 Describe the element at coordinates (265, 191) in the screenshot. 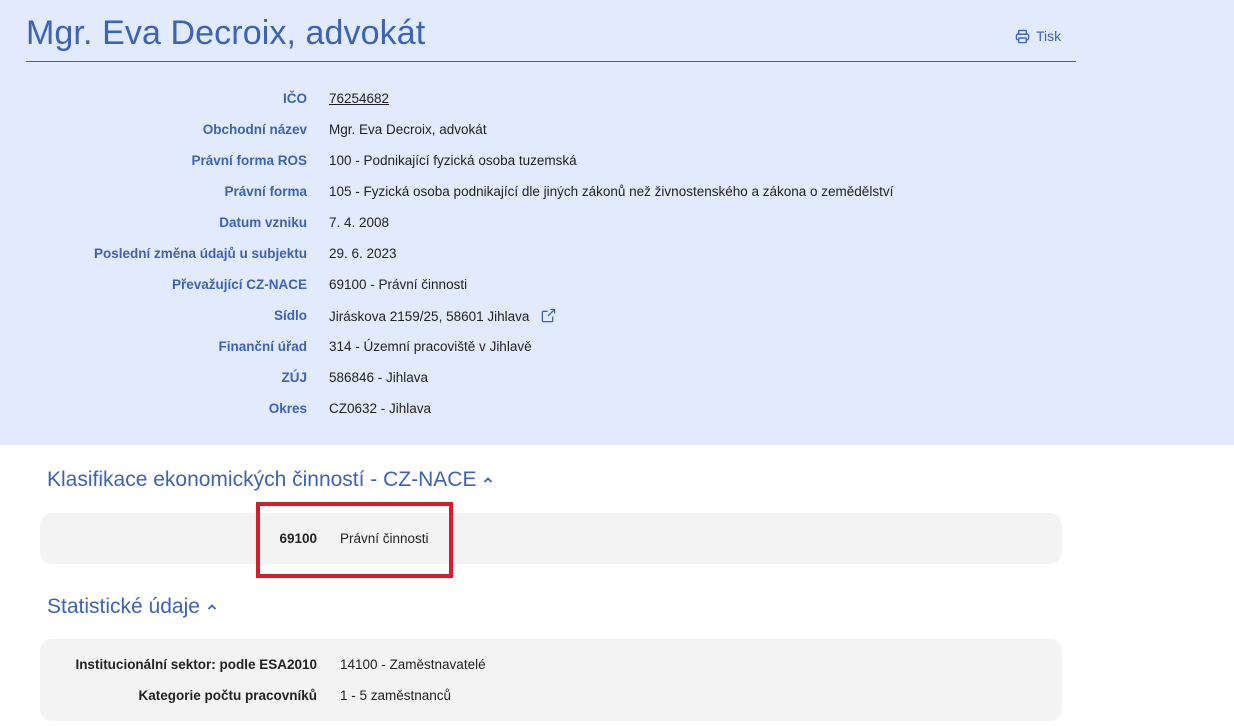

I see `detail-label: Právní forma` at that location.